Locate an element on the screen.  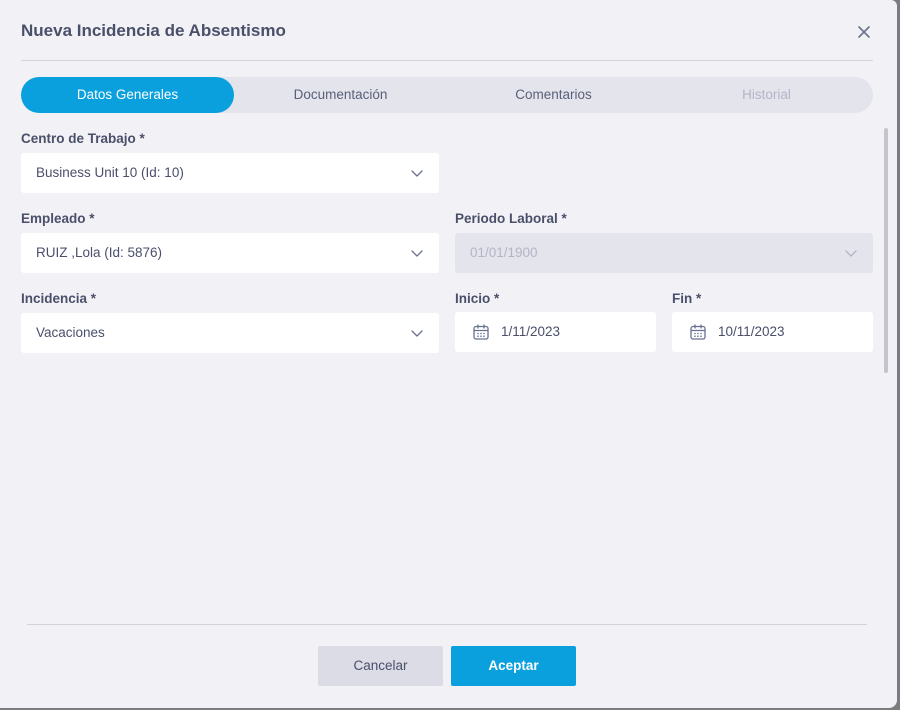
modal-title: Nueva Incidencia de Absentismo is located at coordinates (153, 30).